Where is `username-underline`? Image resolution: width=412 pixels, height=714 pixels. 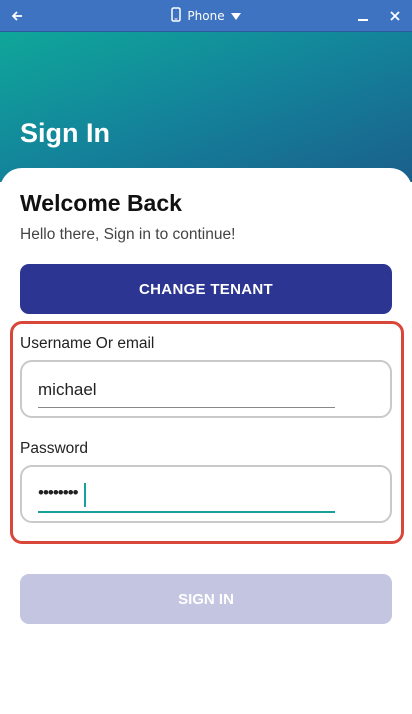
username-underline is located at coordinates (186, 407).